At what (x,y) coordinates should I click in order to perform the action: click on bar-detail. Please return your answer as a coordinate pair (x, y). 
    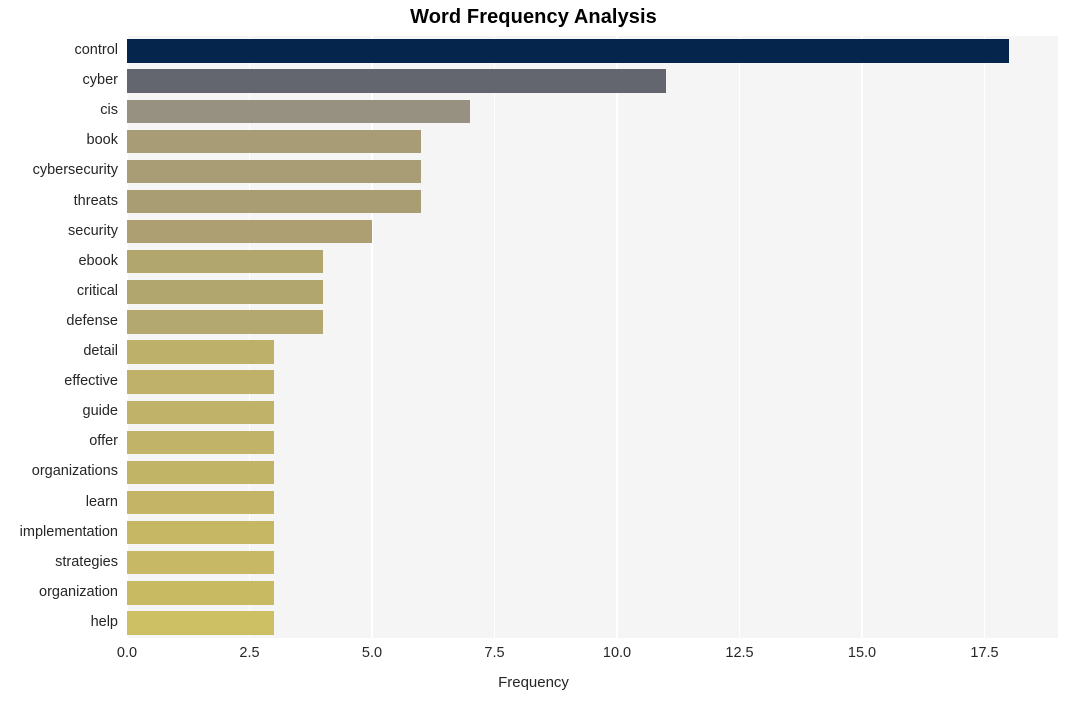
    Looking at the image, I should click on (200, 352).